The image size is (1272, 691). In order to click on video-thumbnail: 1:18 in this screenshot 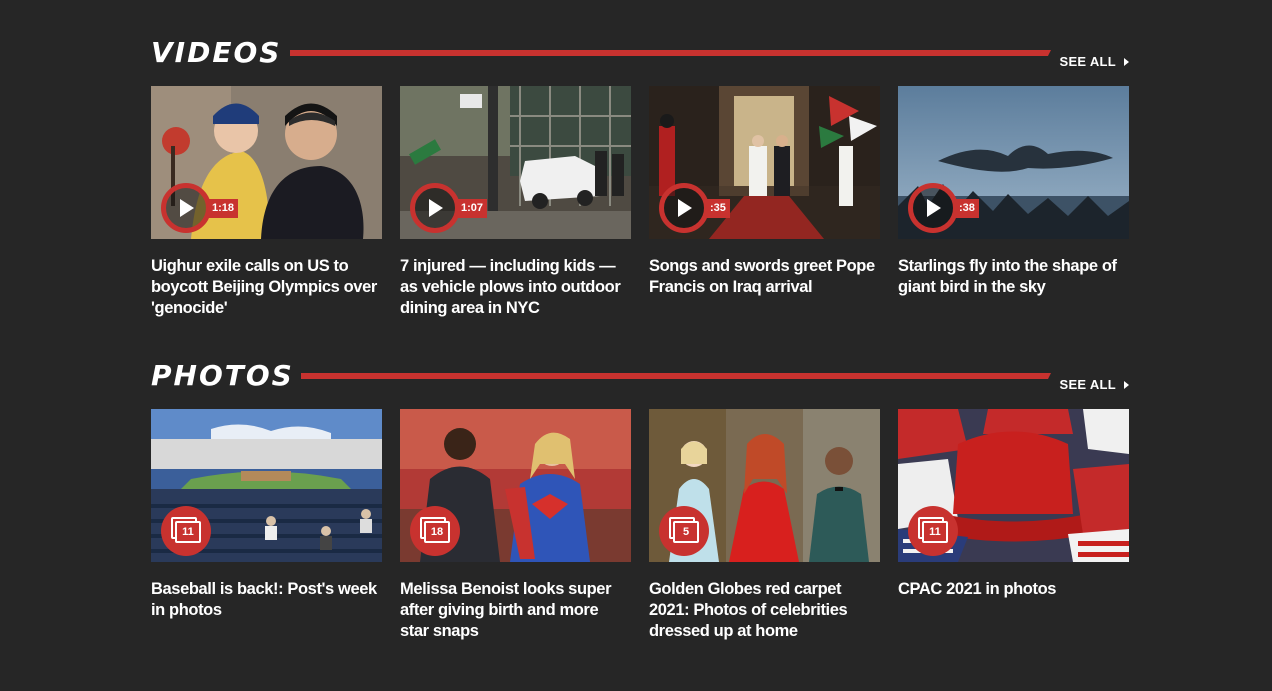, I will do `click(266, 162)`.